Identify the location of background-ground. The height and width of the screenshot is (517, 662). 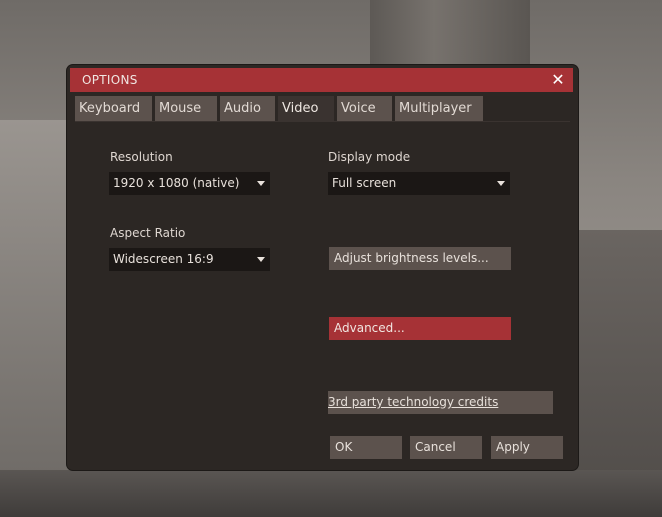
(331, 493).